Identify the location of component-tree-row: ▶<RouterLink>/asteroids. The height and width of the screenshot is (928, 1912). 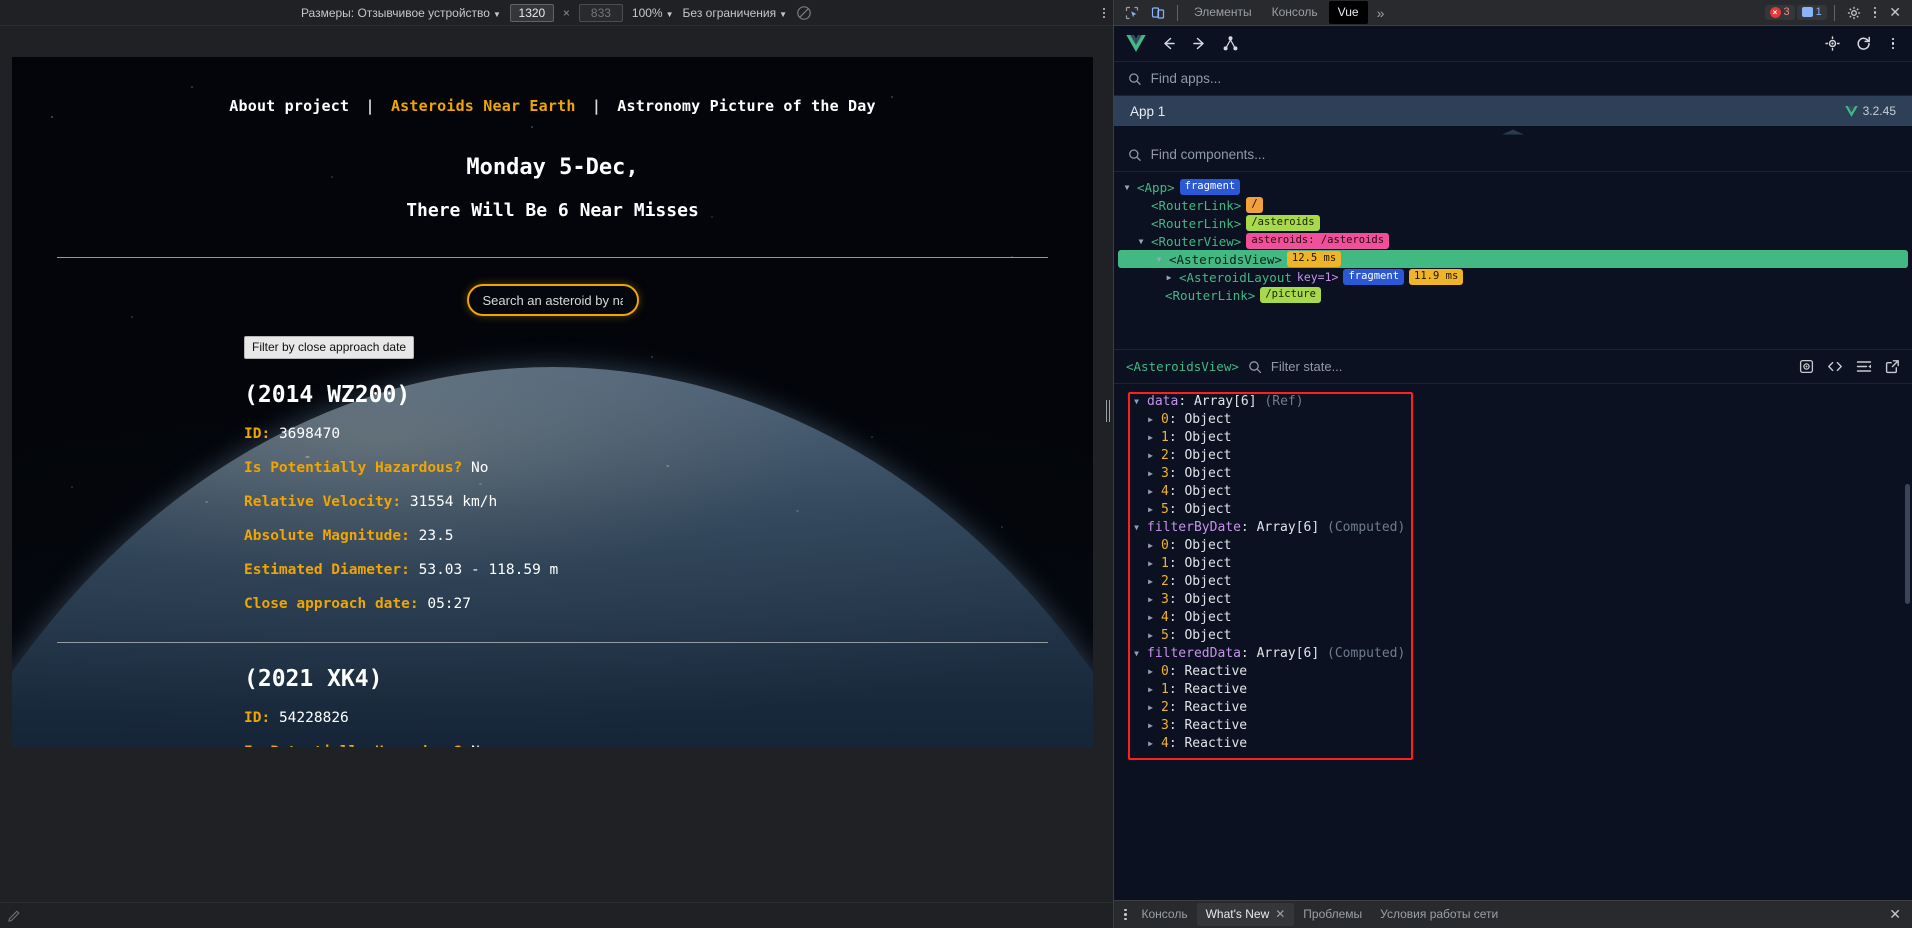
(1513, 223).